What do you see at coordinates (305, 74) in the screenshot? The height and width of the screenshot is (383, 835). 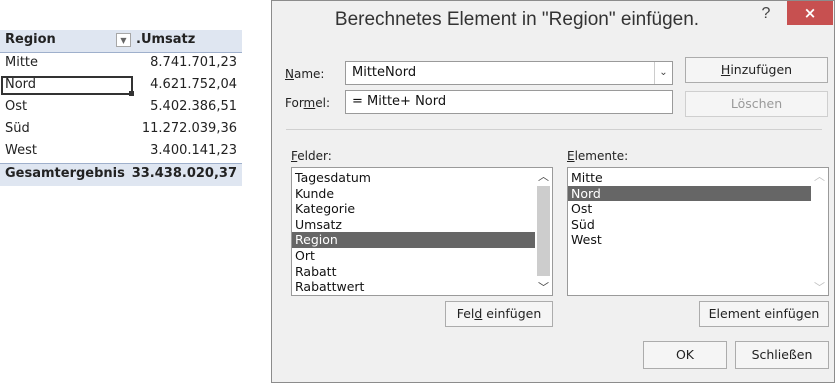 I see `name-label: Name:` at bounding box center [305, 74].